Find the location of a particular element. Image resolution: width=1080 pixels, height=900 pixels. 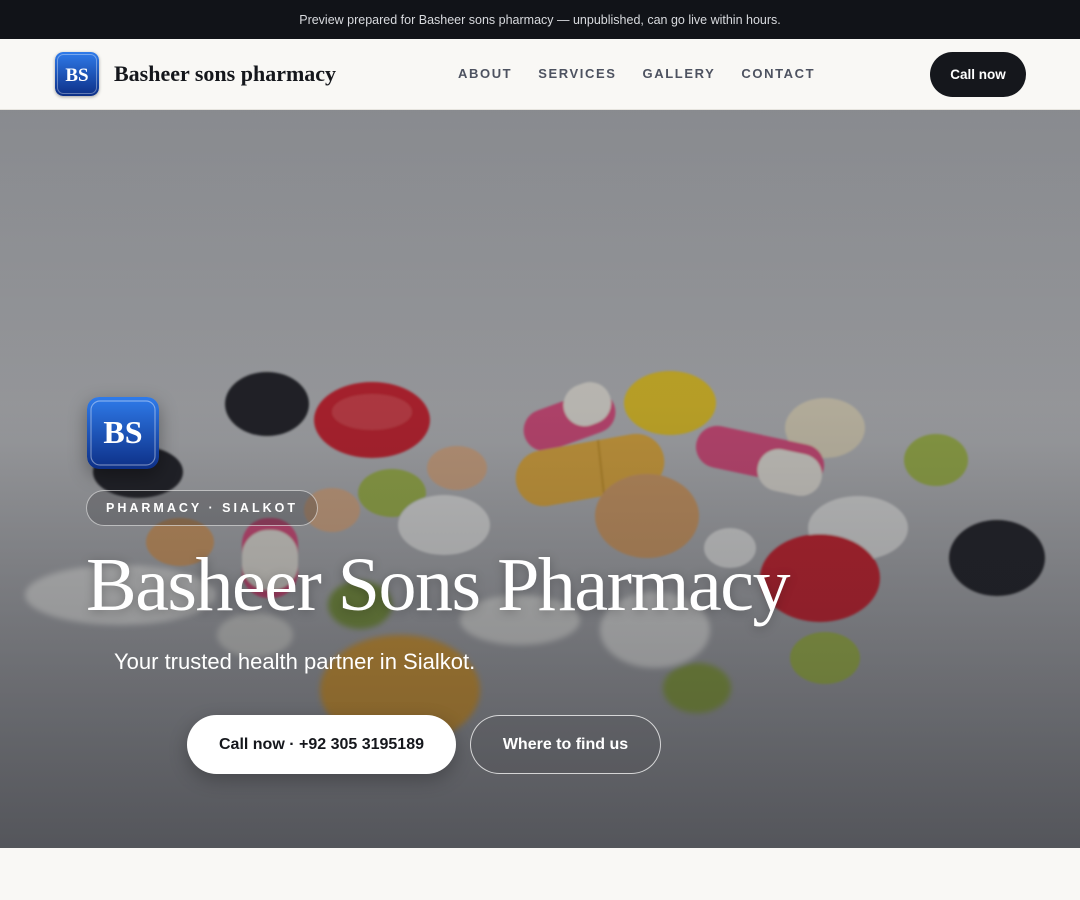

brand: BS Basheer sons pharmacy is located at coordinates (195, 74).